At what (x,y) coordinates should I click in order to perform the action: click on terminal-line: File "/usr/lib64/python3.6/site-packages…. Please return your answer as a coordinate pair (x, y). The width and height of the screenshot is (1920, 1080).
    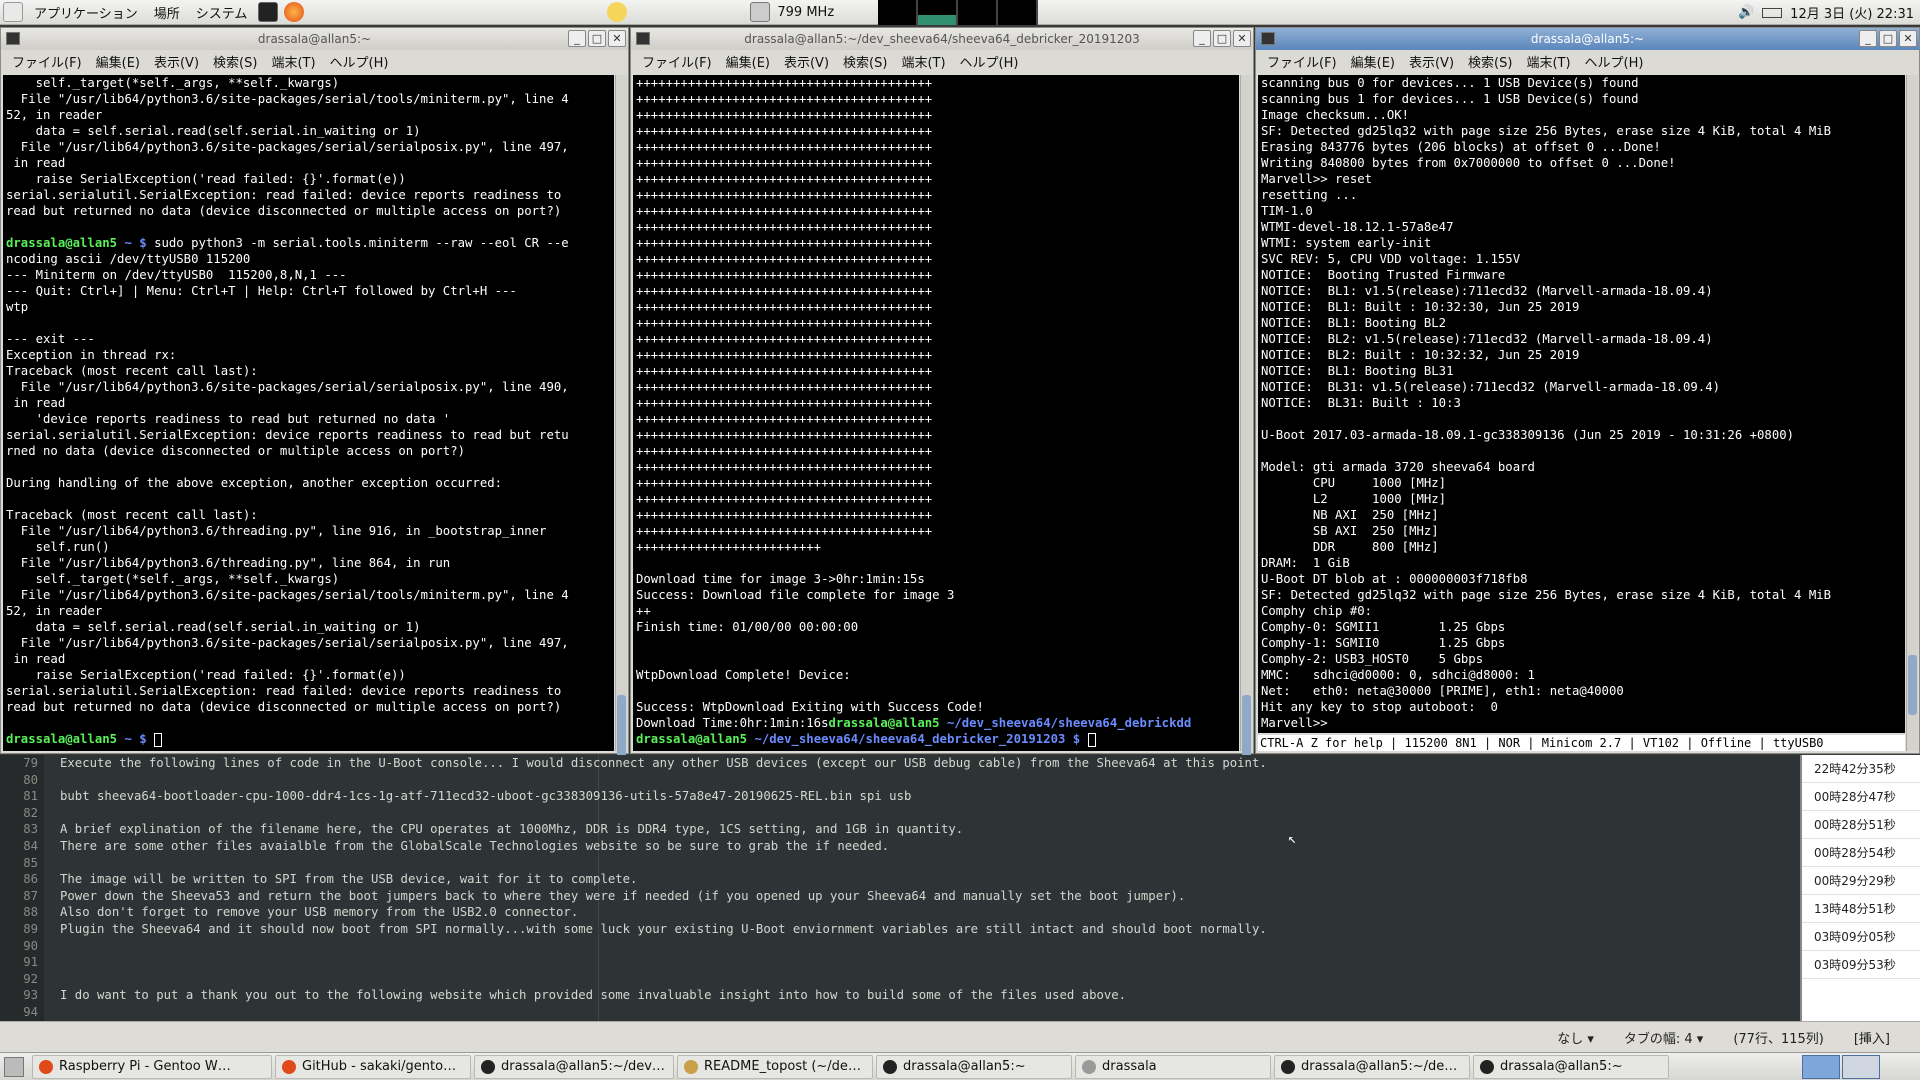
    Looking at the image, I should click on (287, 387).